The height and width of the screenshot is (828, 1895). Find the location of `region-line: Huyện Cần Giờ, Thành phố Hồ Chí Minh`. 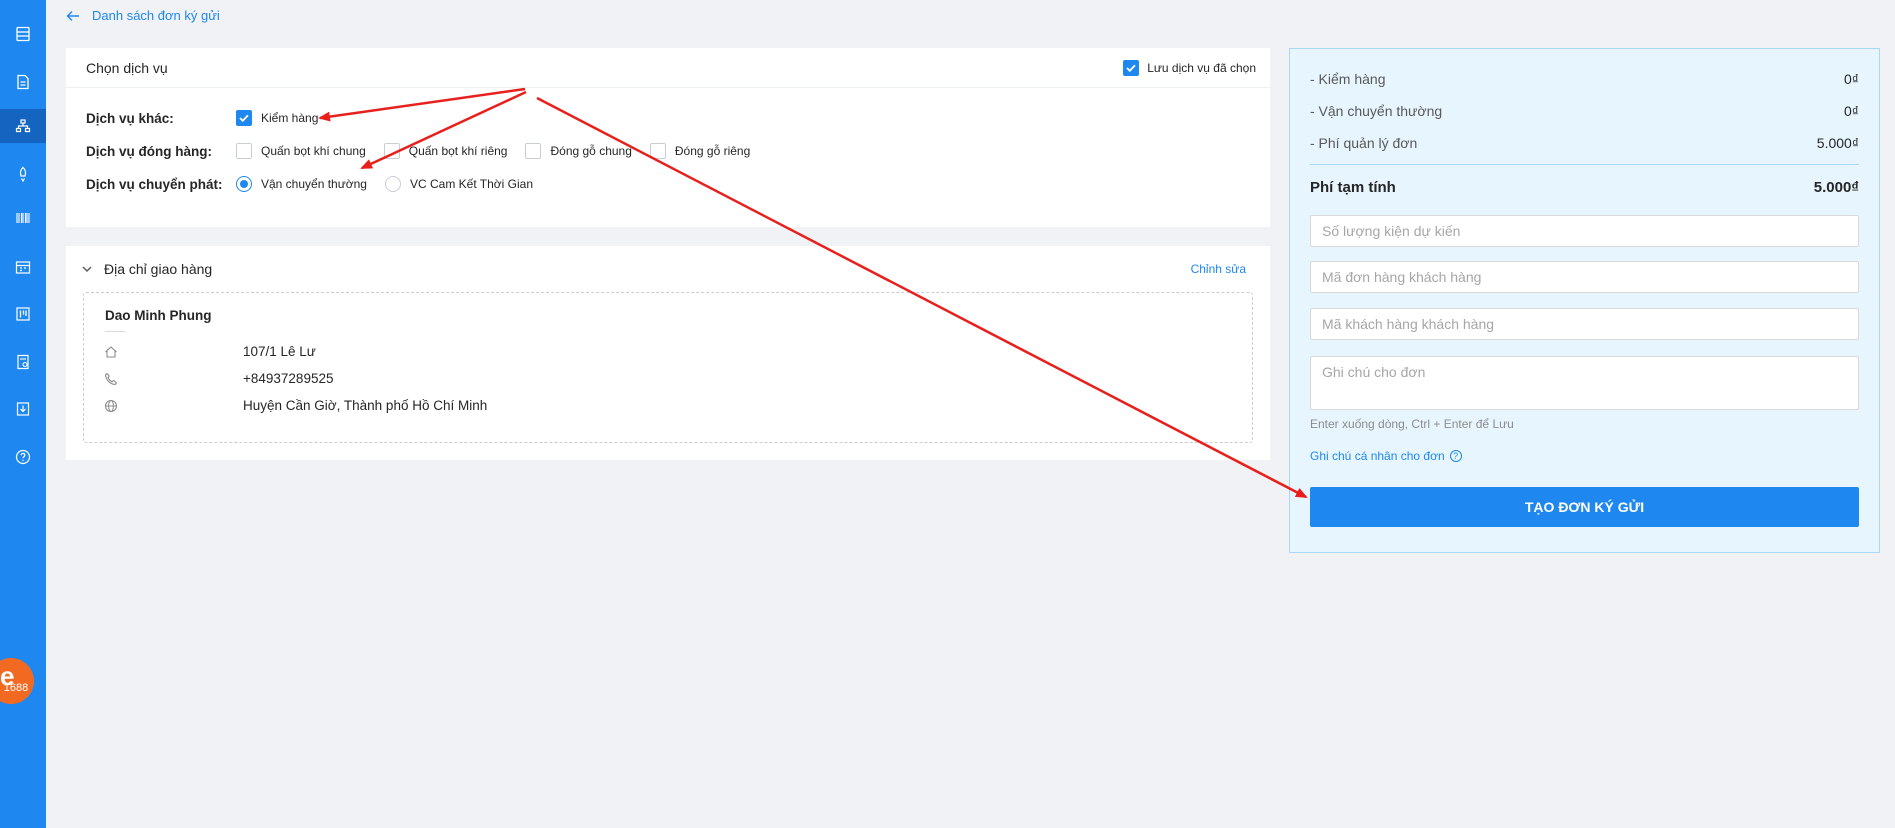

region-line: Huyện Cần Giờ, Thành phố Hồ Chí Minh is located at coordinates (295, 405).